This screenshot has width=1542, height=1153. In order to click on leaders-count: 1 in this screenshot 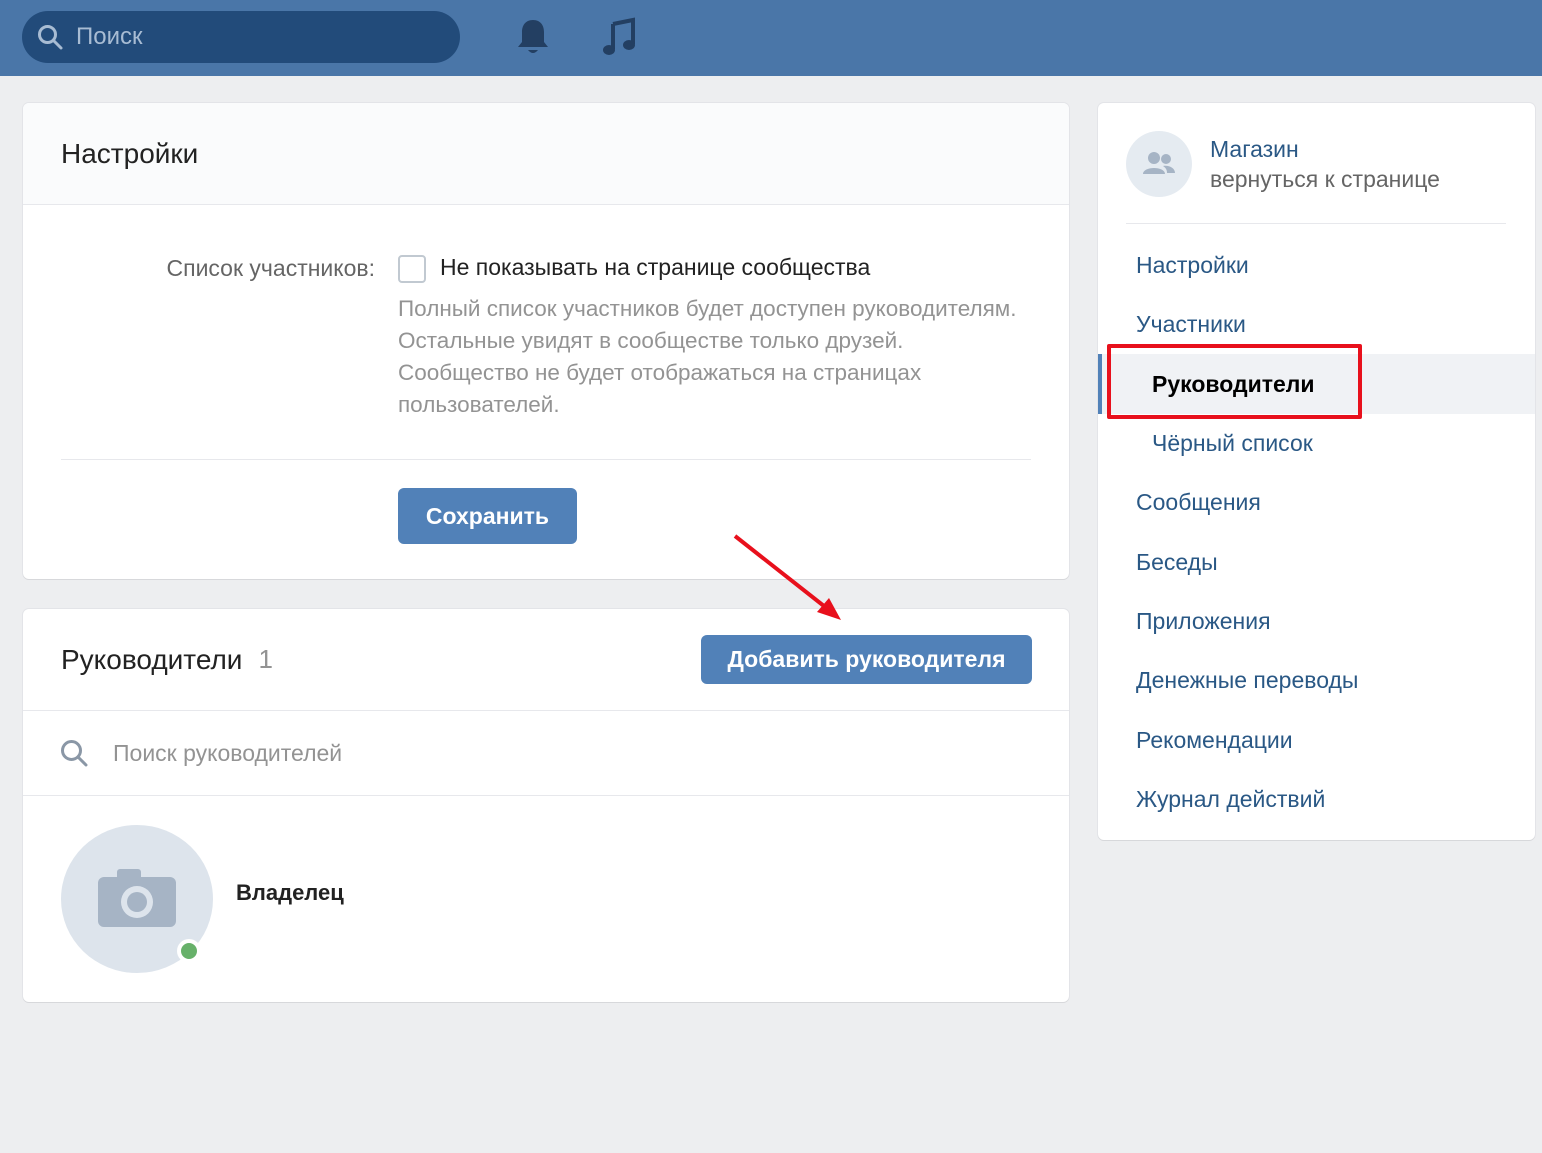, I will do `click(265, 659)`.